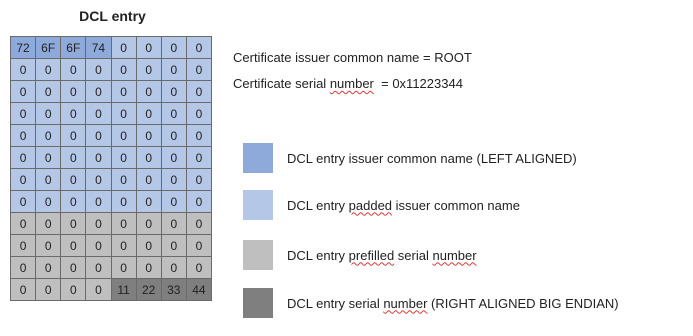 This screenshot has width=693, height=336. I want to click on serial-number-word: number, so click(351, 83).